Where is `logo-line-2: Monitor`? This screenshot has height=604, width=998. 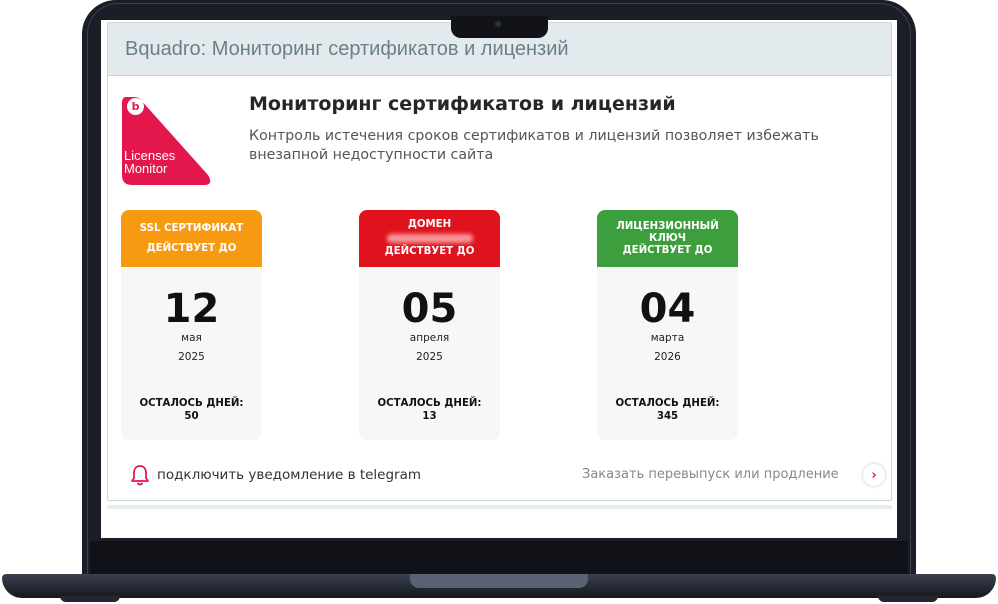 logo-line-2: Monitor is located at coordinates (146, 168).